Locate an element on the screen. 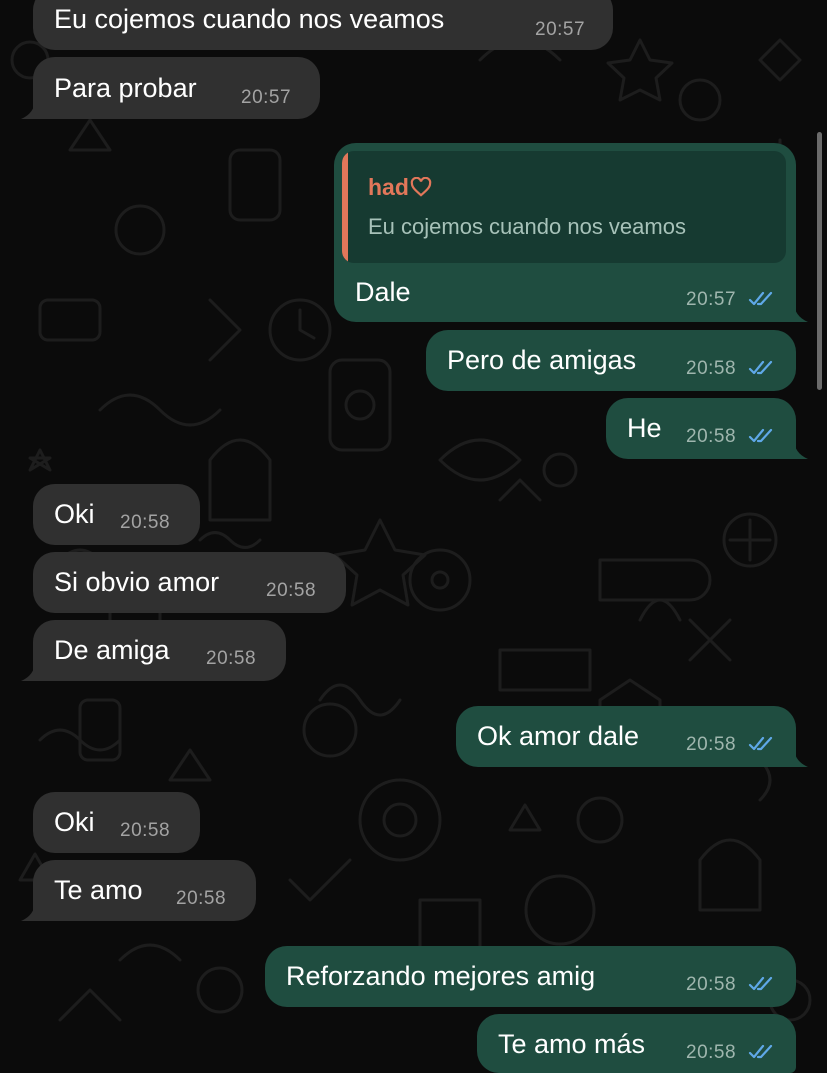 Image resolution: width=827 pixels, height=1073 pixels. message-text: Pero de amigas is located at coordinates (542, 360).